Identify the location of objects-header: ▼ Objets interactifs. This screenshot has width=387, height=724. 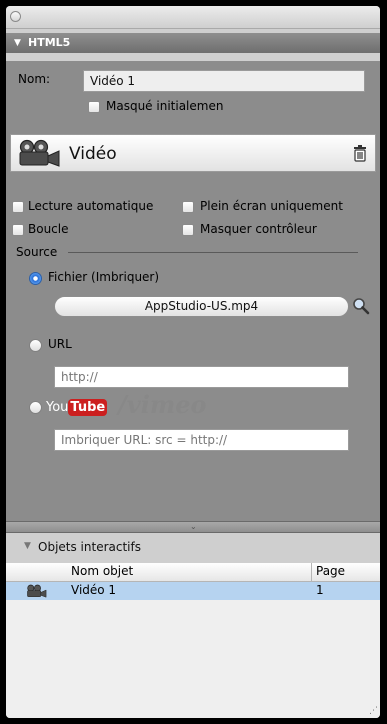
(193, 548).